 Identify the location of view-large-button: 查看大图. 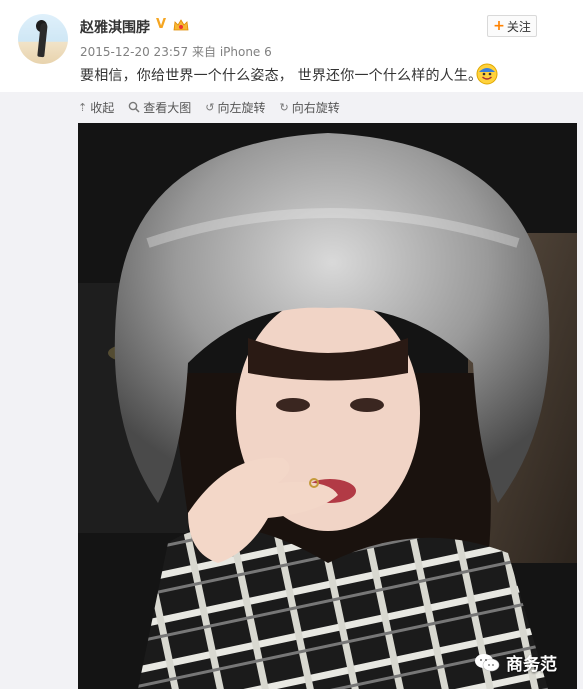
(159, 107).